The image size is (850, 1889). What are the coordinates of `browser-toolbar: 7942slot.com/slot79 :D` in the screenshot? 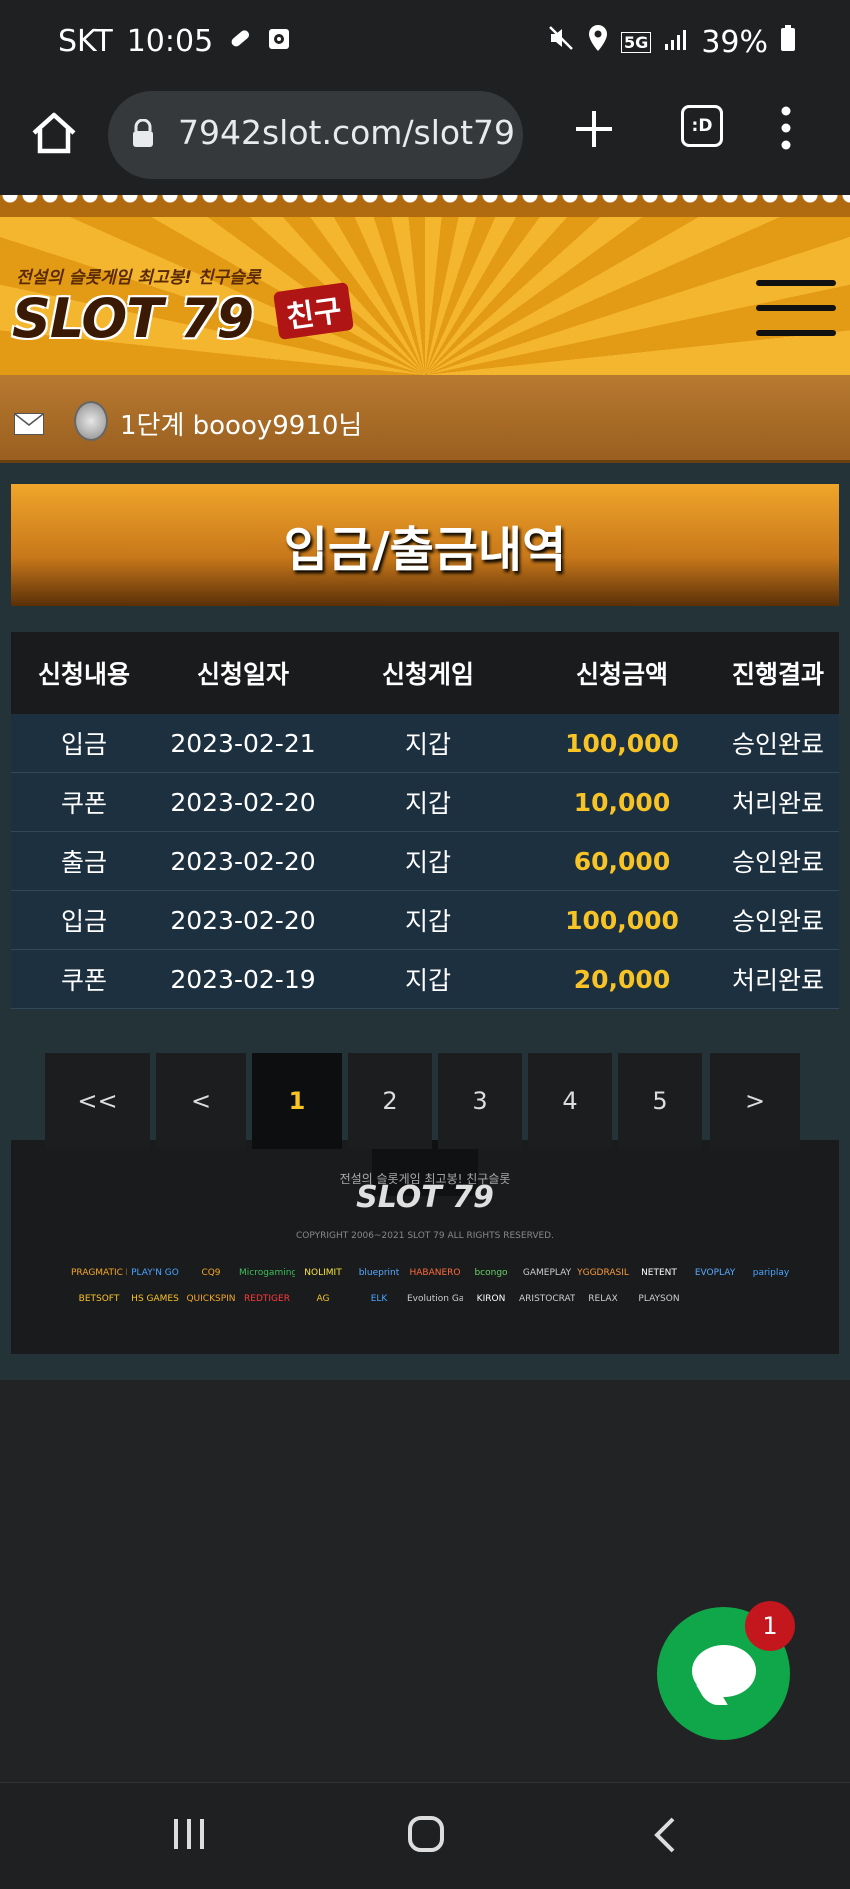 It's located at (425, 140).